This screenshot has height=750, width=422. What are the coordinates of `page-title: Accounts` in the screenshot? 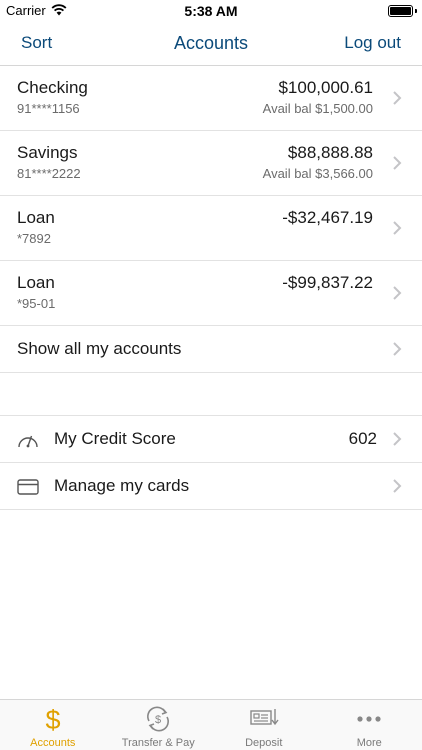 It's located at (211, 43).